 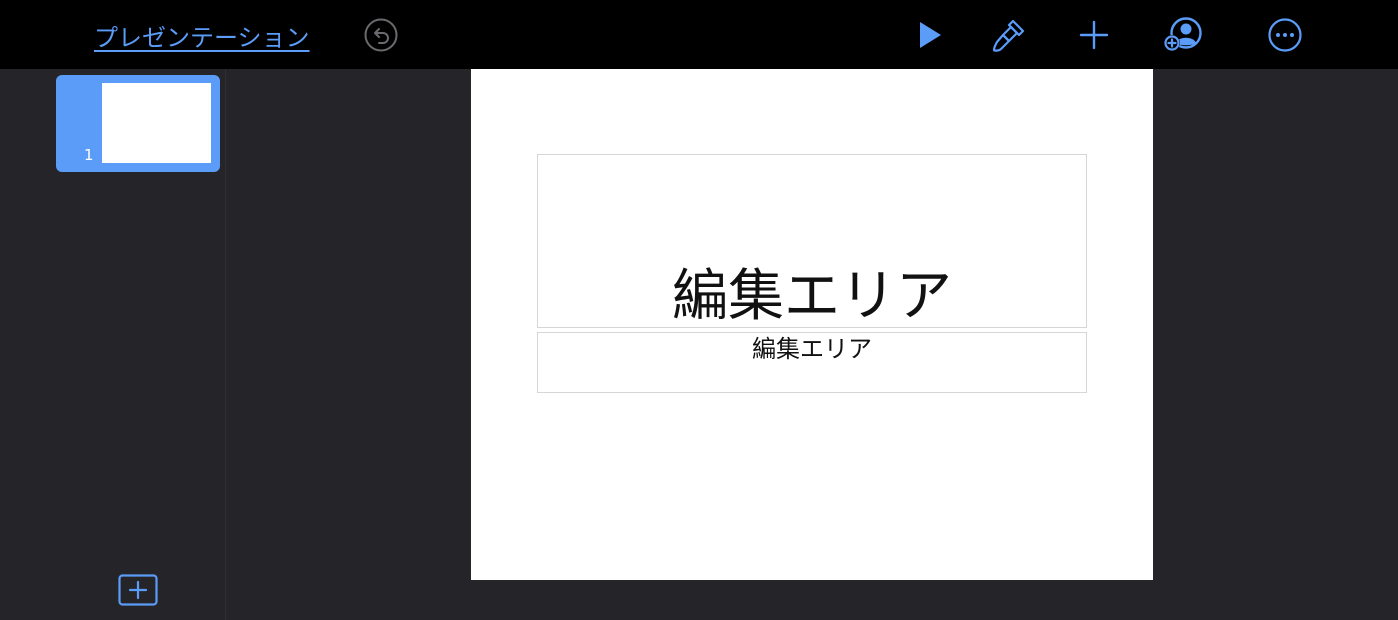 I want to click on top-toolbar: プレゼンテーション, so click(x=699, y=34).